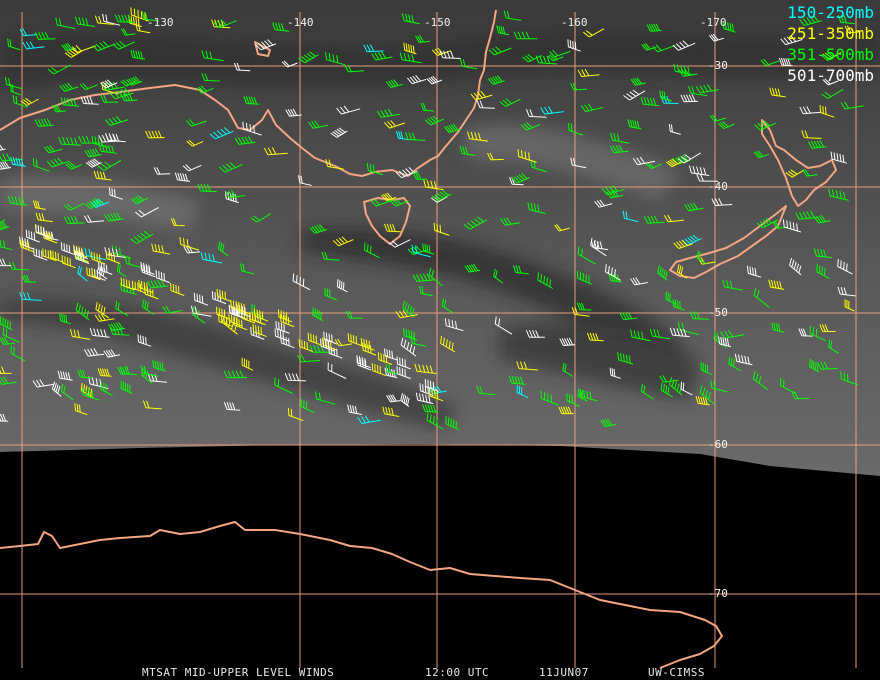 This screenshot has width=880, height=680. What do you see at coordinates (830, 75) in the screenshot?
I see `legend-item-501-700: 501-700mb` at bounding box center [830, 75].